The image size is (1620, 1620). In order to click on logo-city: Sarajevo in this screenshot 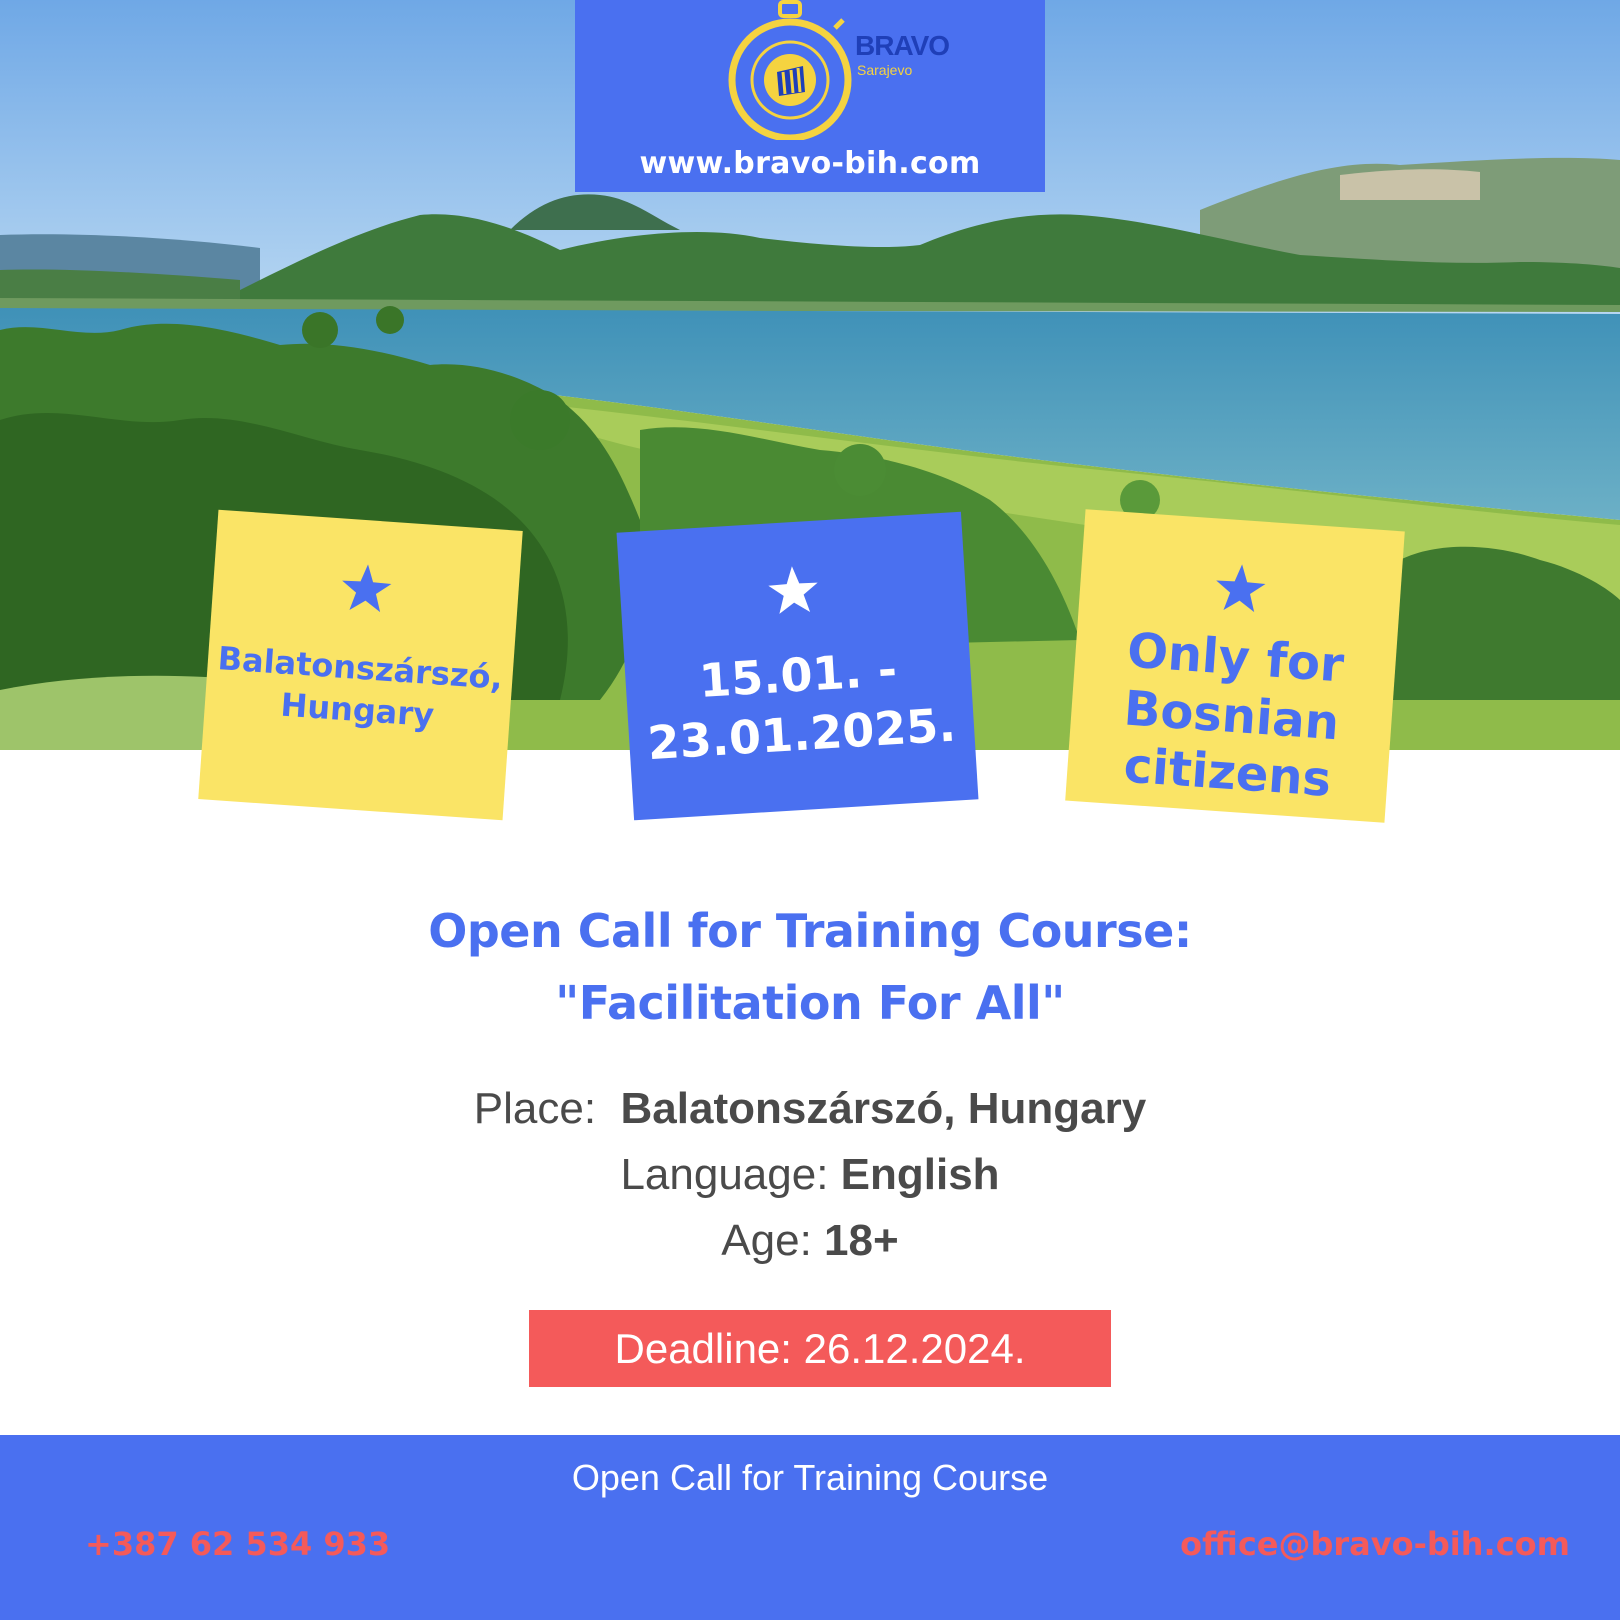, I will do `click(885, 70)`.